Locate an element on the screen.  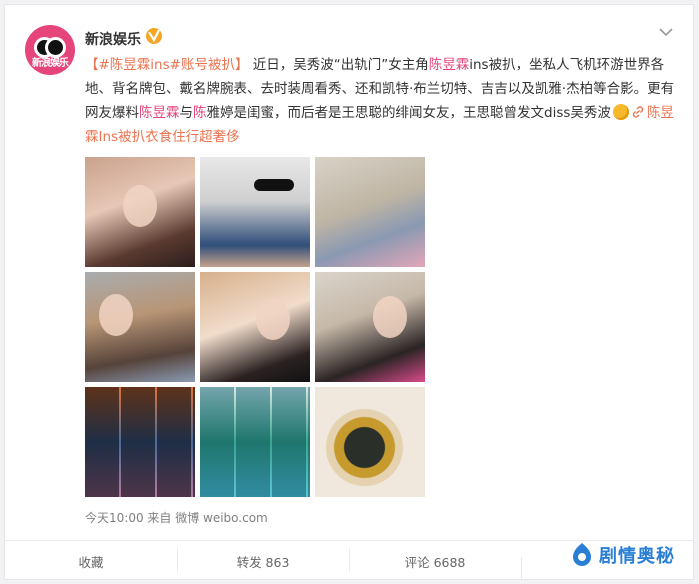
watermark: 剧情奥秘 is located at coordinates (623, 555).